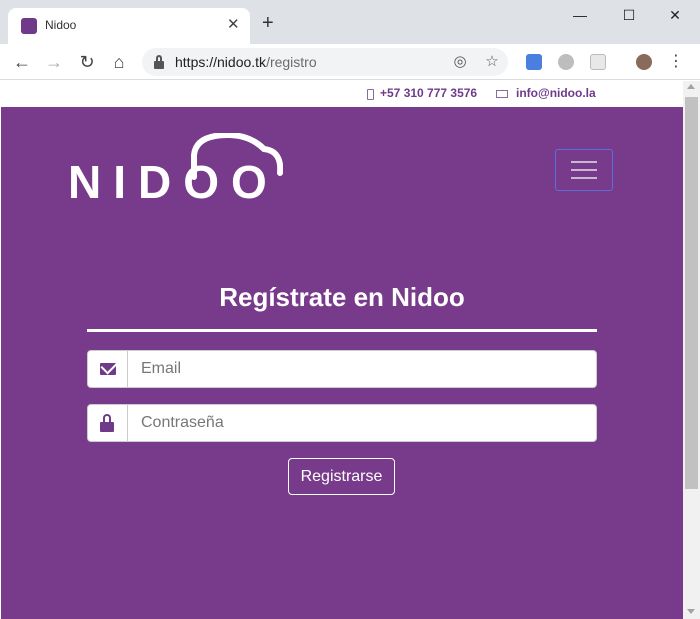 The width and height of the screenshot is (700, 619). What do you see at coordinates (246, 62) in the screenshot?
I see `url-text: https://nidoo.tk/registro` at bounding box center [246, 62].